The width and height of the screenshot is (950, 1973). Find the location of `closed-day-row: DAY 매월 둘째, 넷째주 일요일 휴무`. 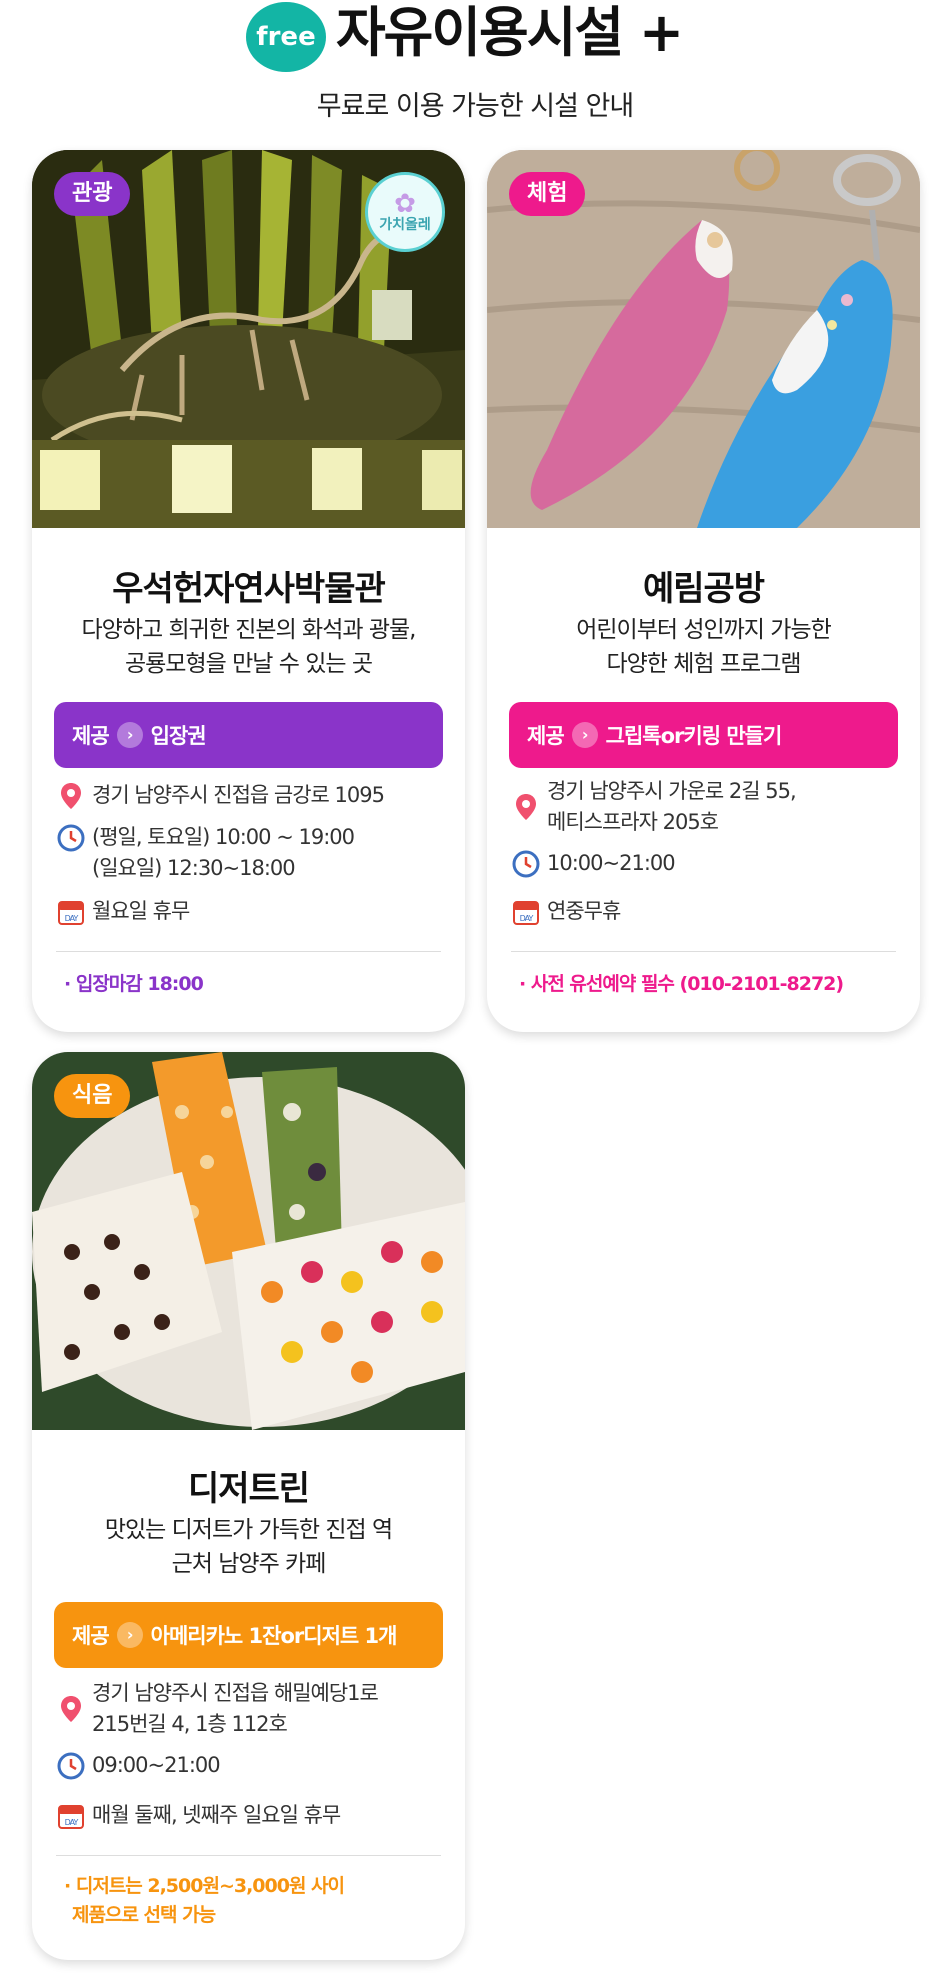

closed-day-row: DAY 매월 둘째, 넷째주 일요일 휴무 is located at coordinates (251, 1815).